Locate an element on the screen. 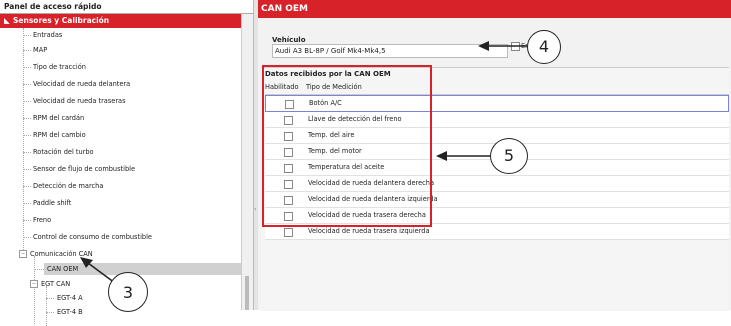  arrow-4-head is located at coordinates (483, 46).